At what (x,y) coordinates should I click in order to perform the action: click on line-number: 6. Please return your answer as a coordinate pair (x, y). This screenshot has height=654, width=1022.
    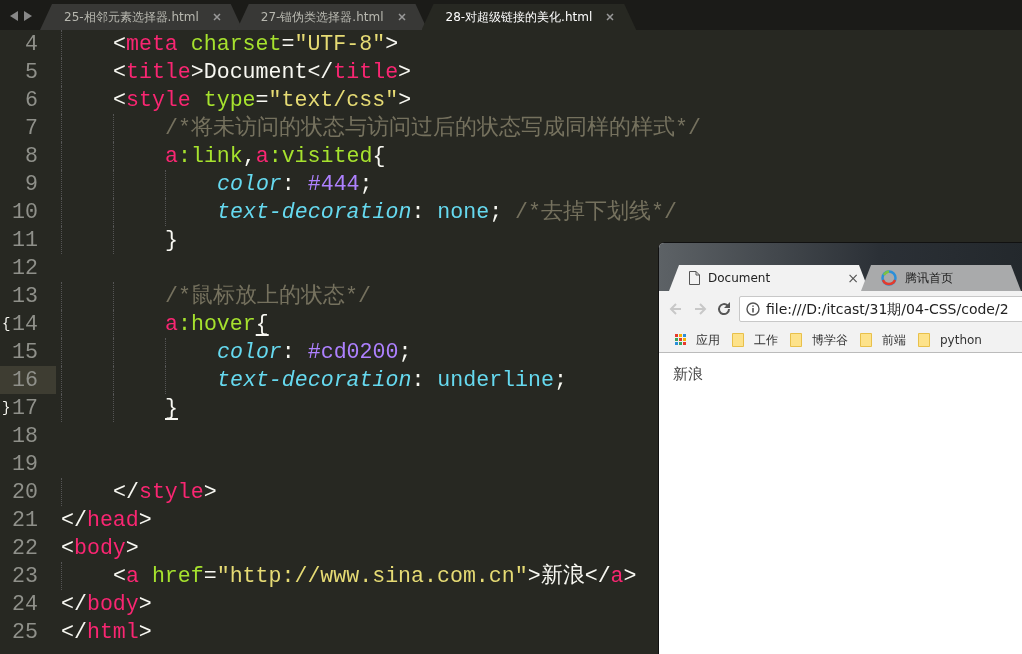
    Looking at the image, I should click on (31, 100).